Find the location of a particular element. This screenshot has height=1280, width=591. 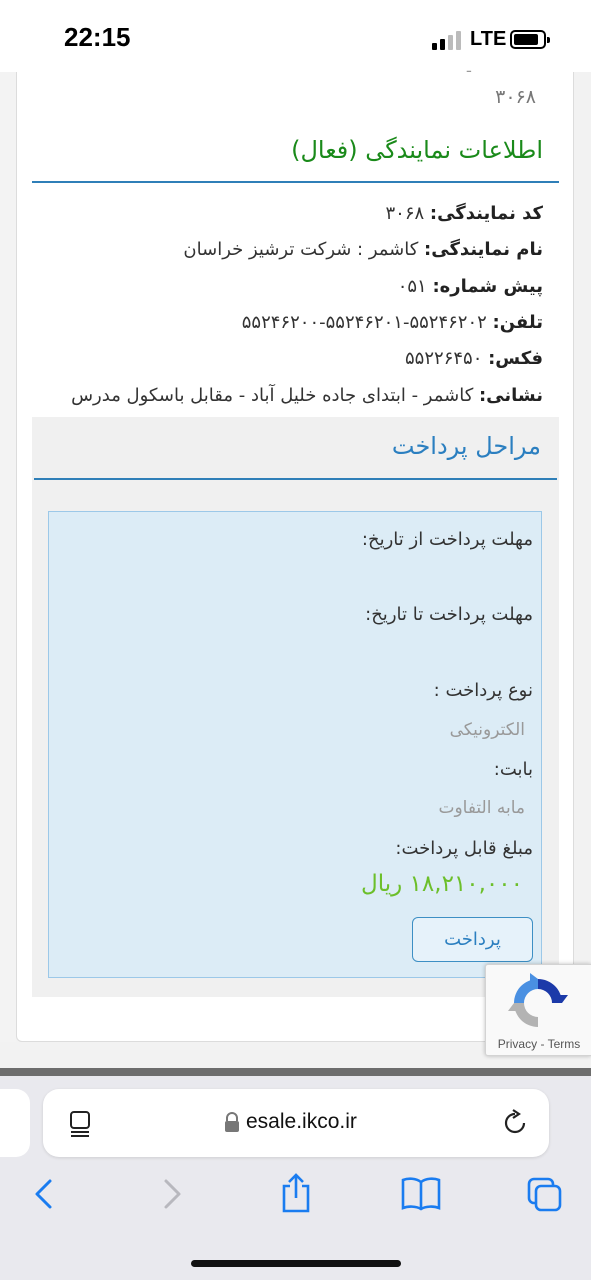

status-bar: 22:15 LTE is located at coordinates (295, 36).